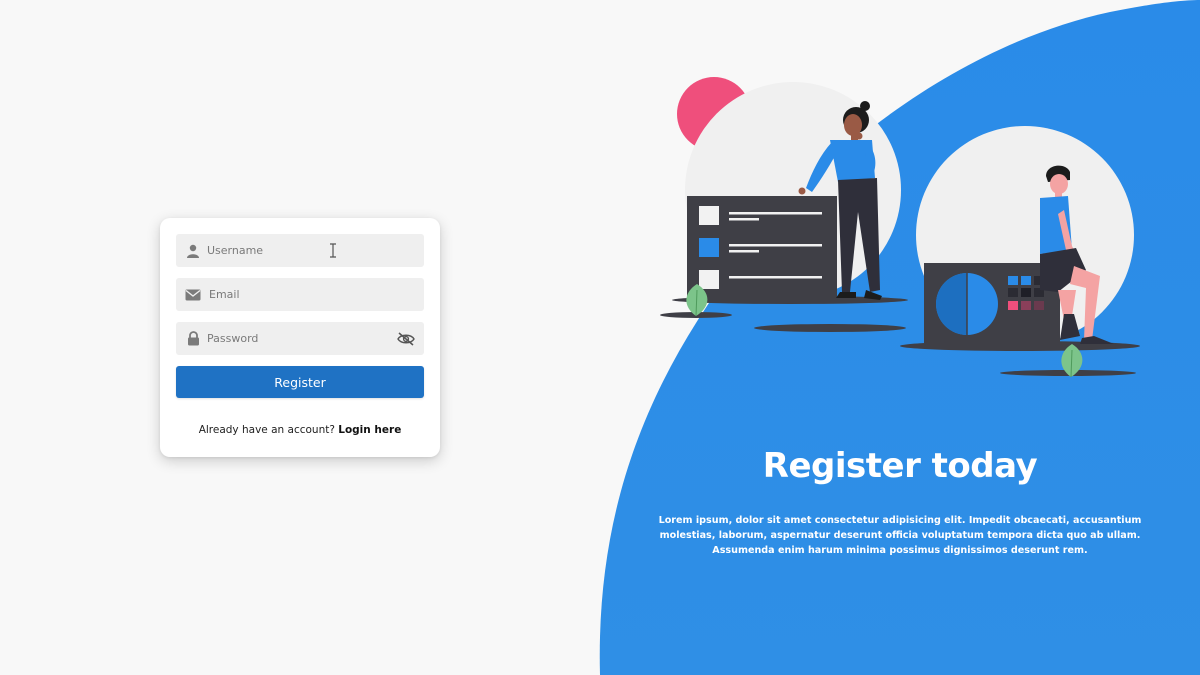 This screenshot has width=1200, height=675. What do you see at coordinates (369, 430) in the screenshot?
I see `login-link: Login here` at bounding box center [369, 430].